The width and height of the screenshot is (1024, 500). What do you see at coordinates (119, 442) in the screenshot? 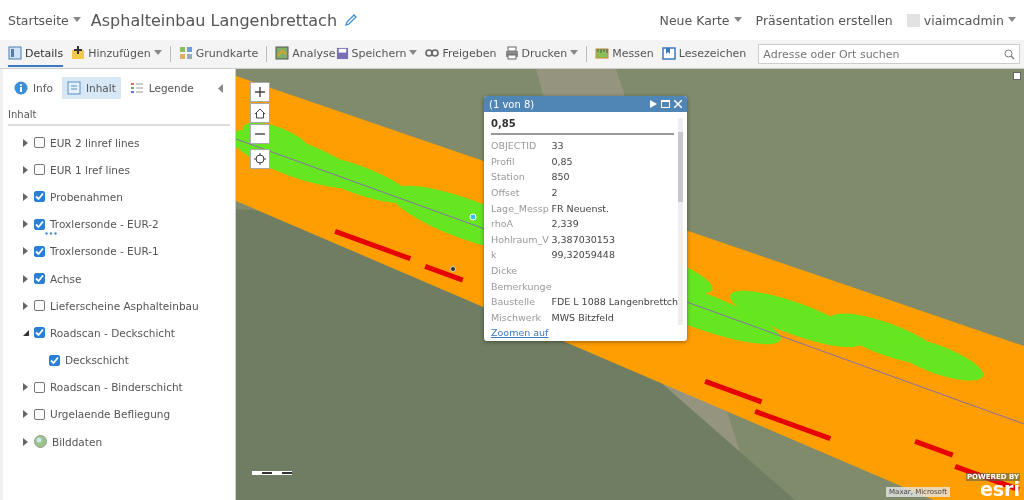
I see `layer-row: Bilddaten` at bounding box center [119, 442].